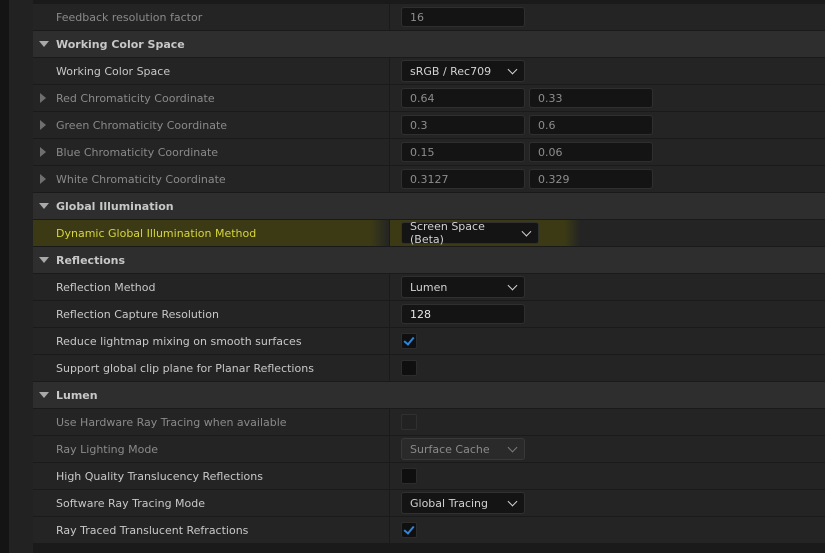 The image size is (825, 553). Describe the element at coordinates (447, 233) in the screenshot. I see `dropdown-value: Screen Space (Beta)` at that location.